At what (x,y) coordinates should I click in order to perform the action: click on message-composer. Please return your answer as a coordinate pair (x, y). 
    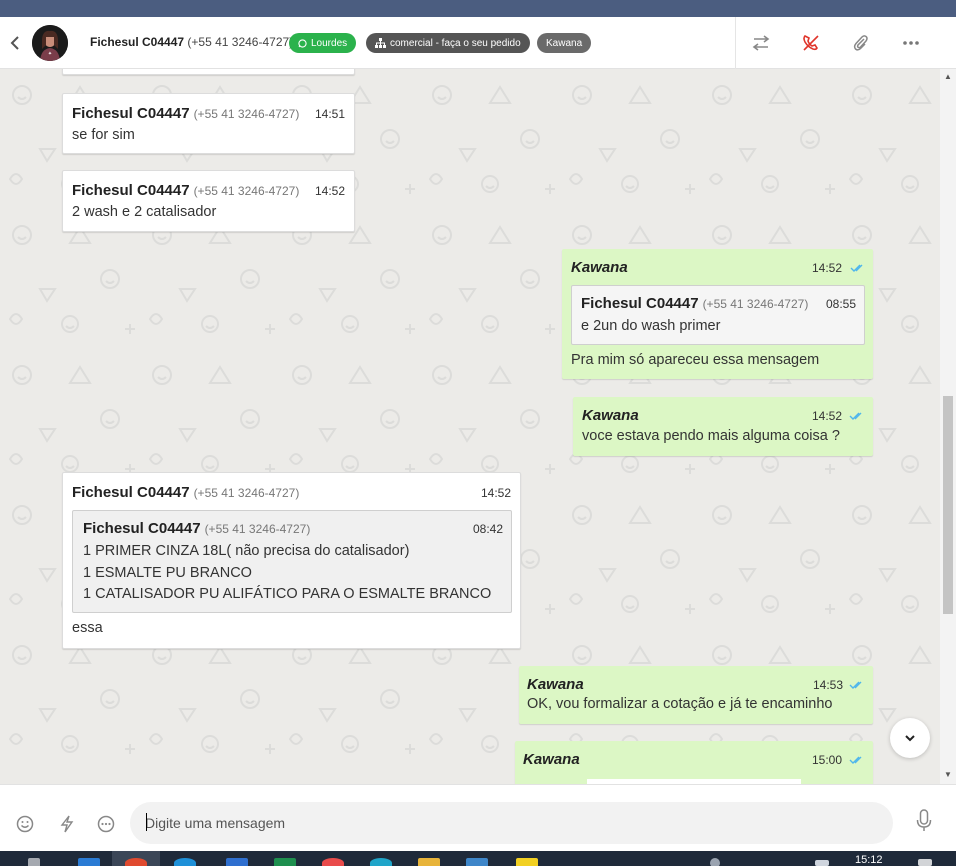
    Looking at the image, I should click on (478, 817).